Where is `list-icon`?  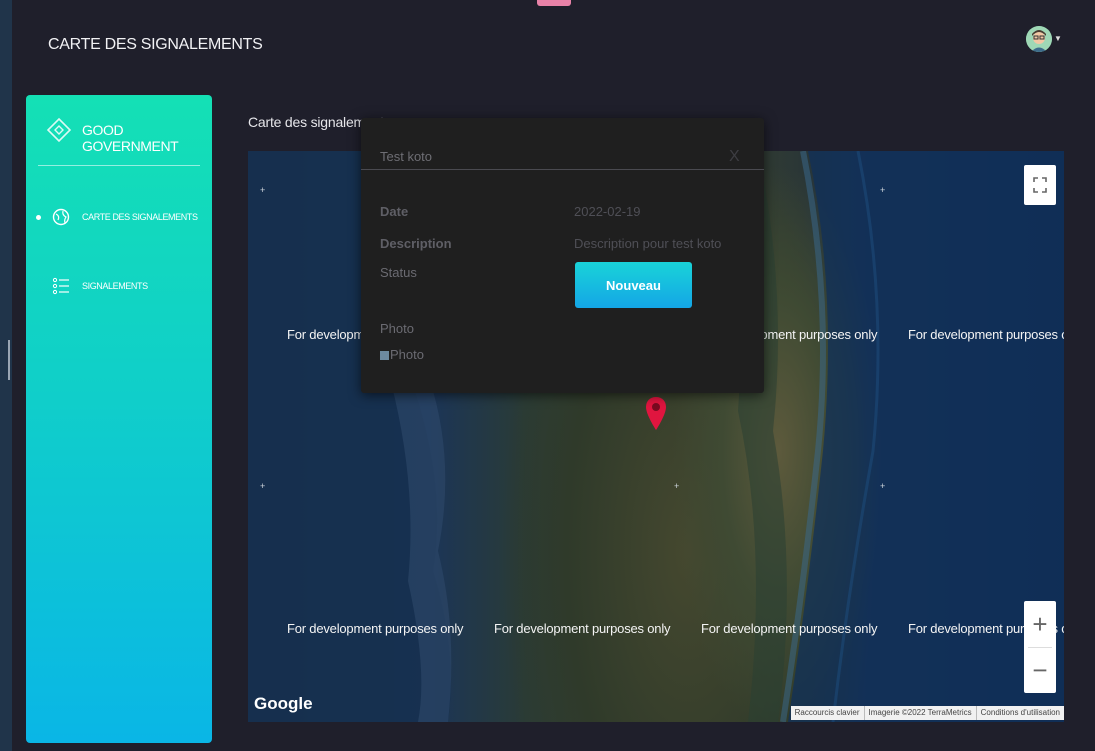 list-icon is located at coordinates (60, 286).